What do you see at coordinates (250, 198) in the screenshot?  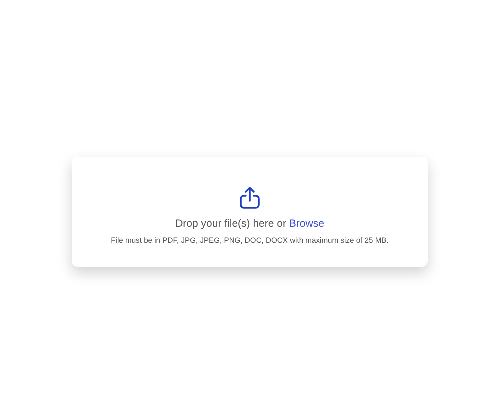 I see `upload-icon` at bounding box center [250, 198].